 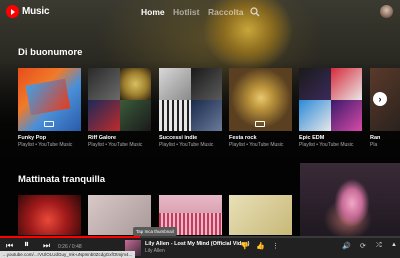 I want to click on pause-icon: ⏸, so click(x=26, y=244).